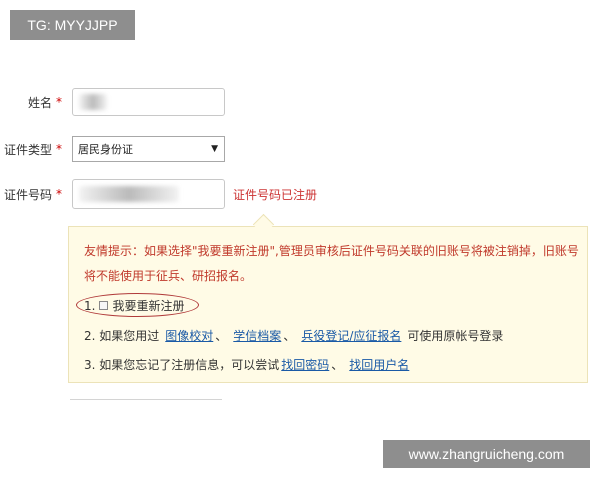  What do you see at coordinates (146, 399) in the screenshot?
I see `divider` at bounding box center [146, 399].